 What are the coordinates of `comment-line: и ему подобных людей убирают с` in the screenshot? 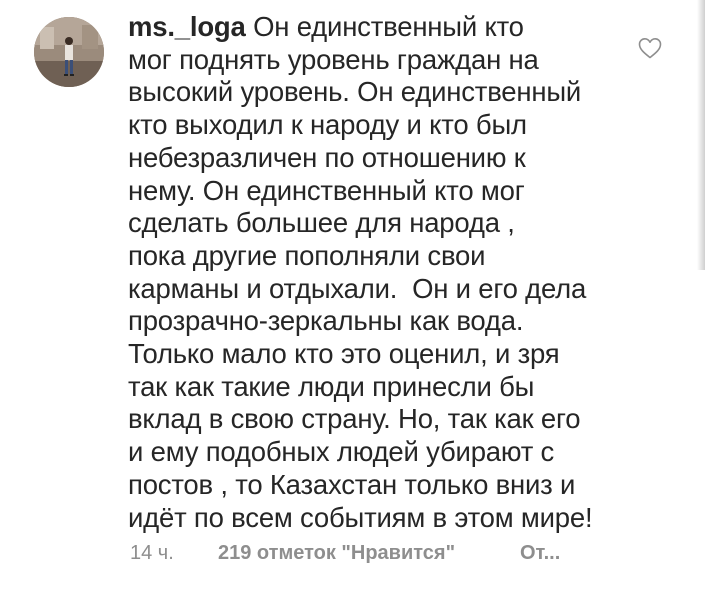 It's located at (341, 452).